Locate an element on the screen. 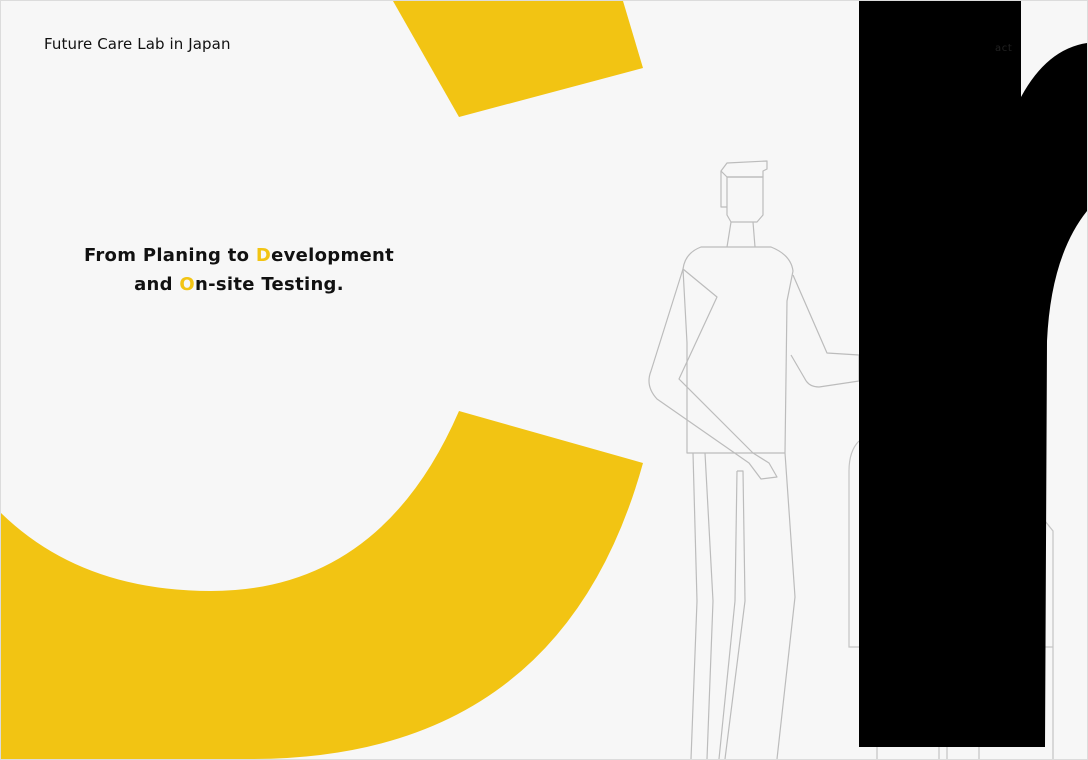 The height and width of the screenshot is (760, 1088). tagline-line1-pre: From Planing to is located at coordinates (169, 255).